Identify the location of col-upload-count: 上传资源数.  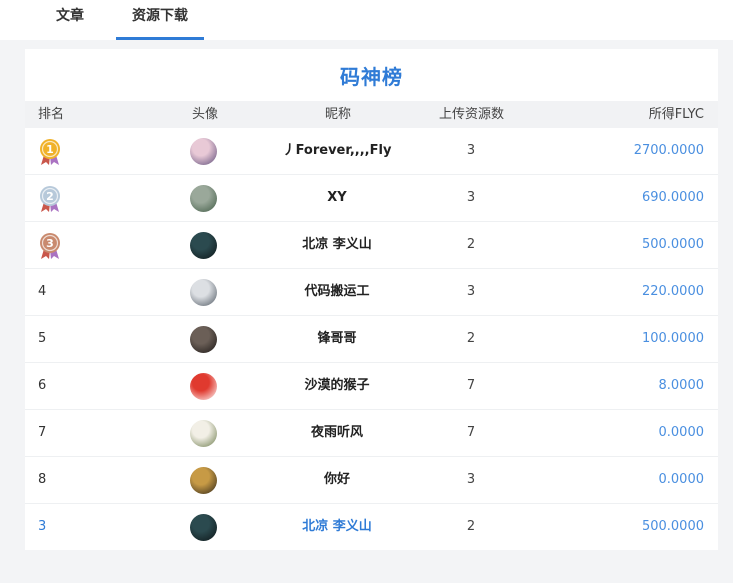
(472, 114).